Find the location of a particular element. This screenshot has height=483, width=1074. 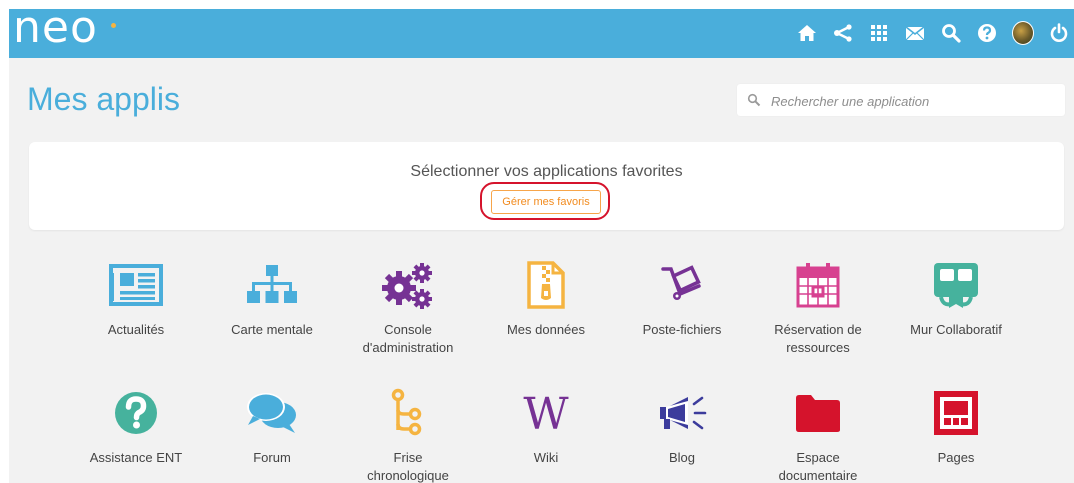

search-icon is located at coordinates (951, 33).